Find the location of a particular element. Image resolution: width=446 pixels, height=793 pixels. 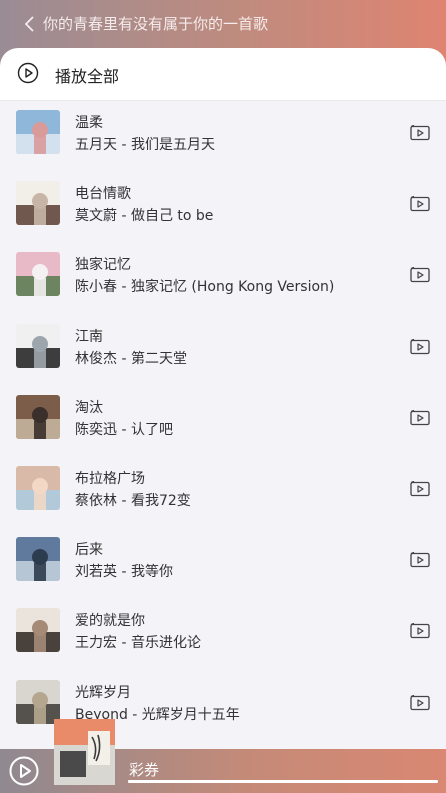

song-title: 电台情歌 is located at coordinates (103, 194).